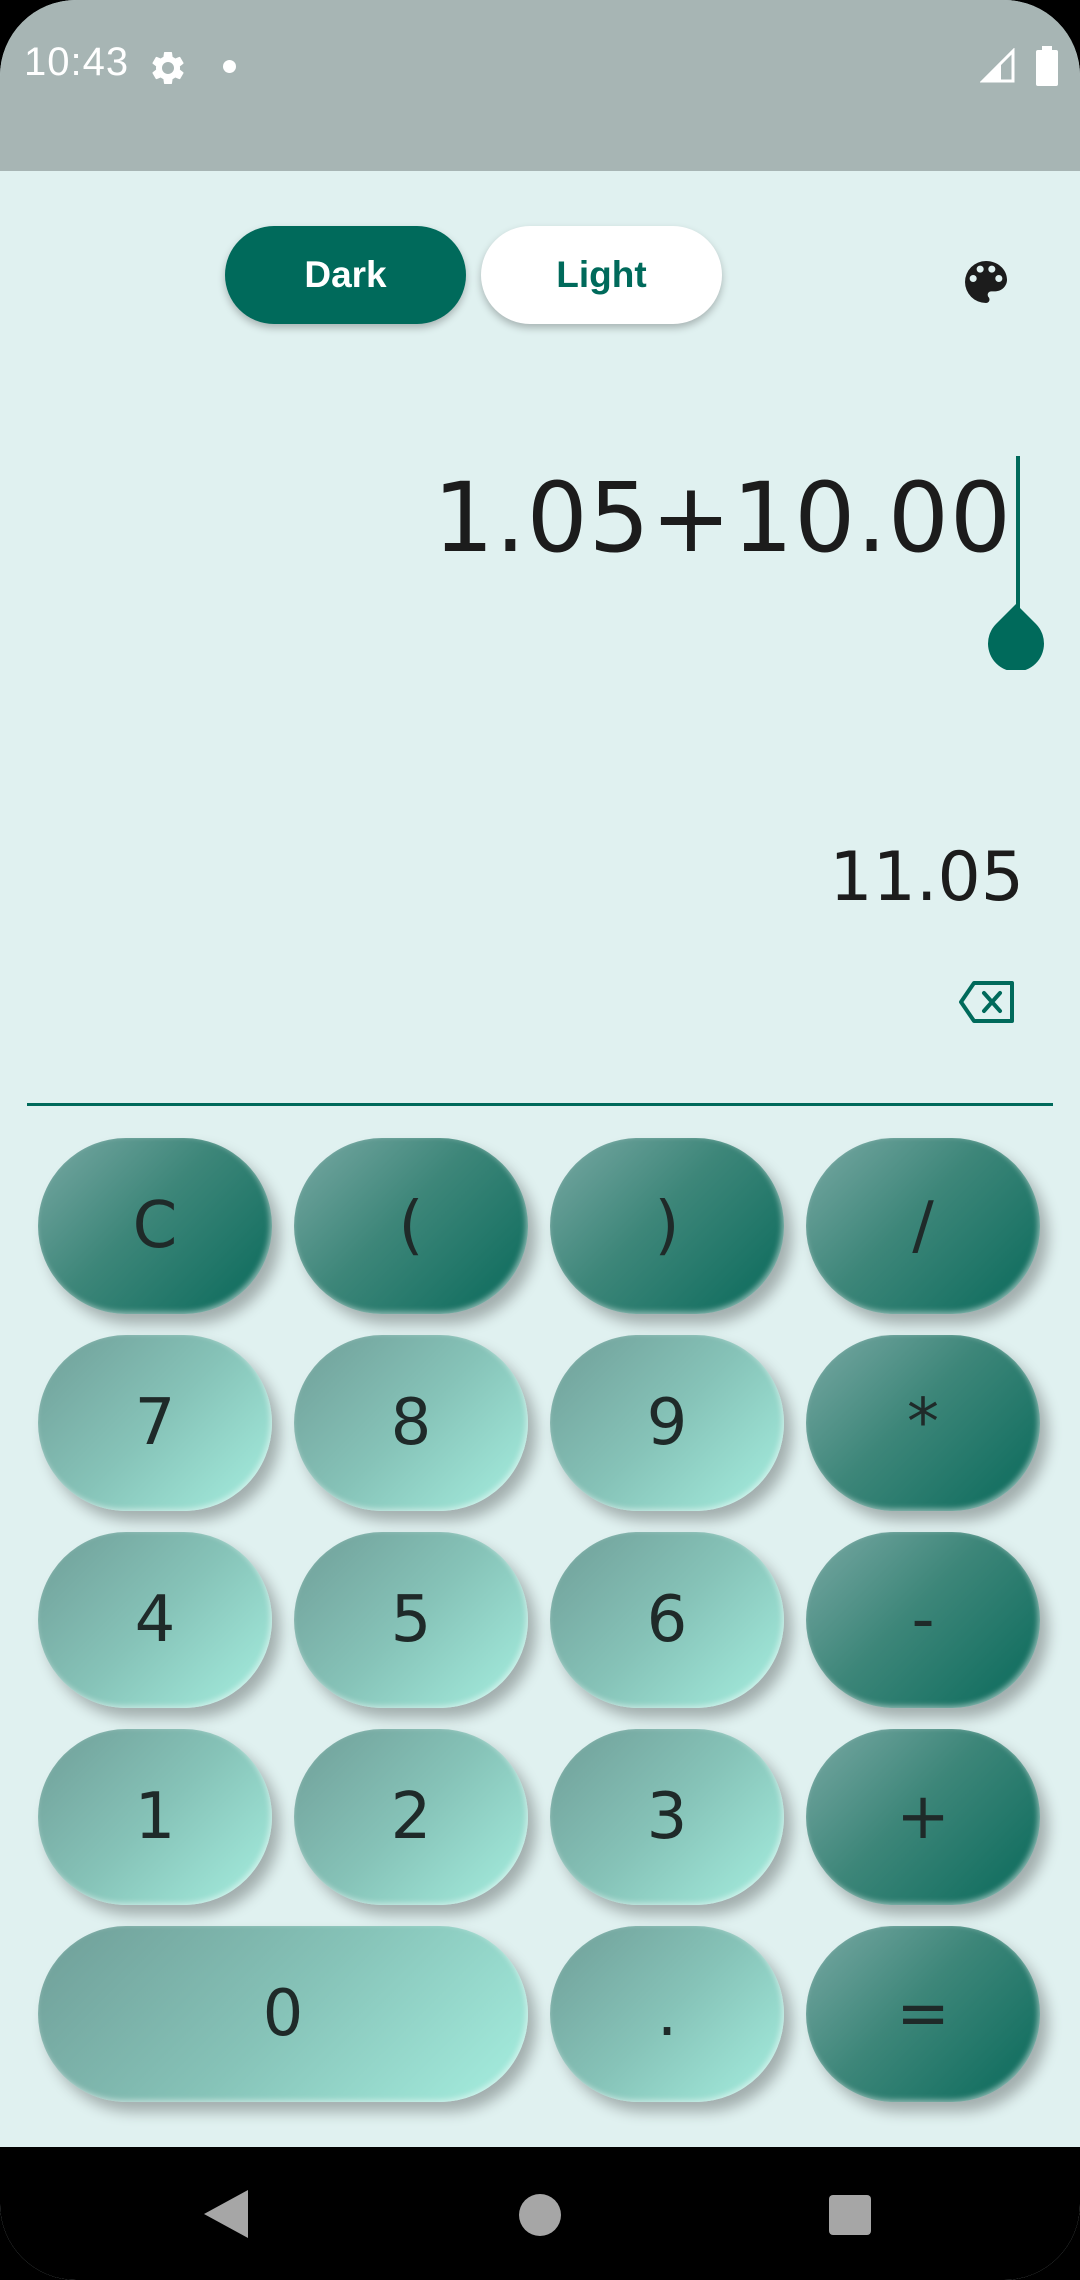 The height and width of the screenshot is (2280, 1080). I want to click on digit-4-button: 4, so click(155, 1620).